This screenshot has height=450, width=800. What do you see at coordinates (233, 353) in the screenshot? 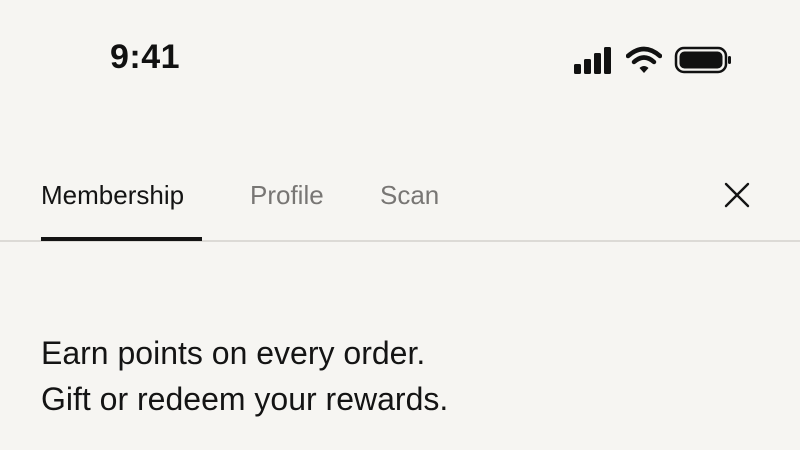
I see `intro-line-1: Earn points on every order.` at bounding box center [233, 353].